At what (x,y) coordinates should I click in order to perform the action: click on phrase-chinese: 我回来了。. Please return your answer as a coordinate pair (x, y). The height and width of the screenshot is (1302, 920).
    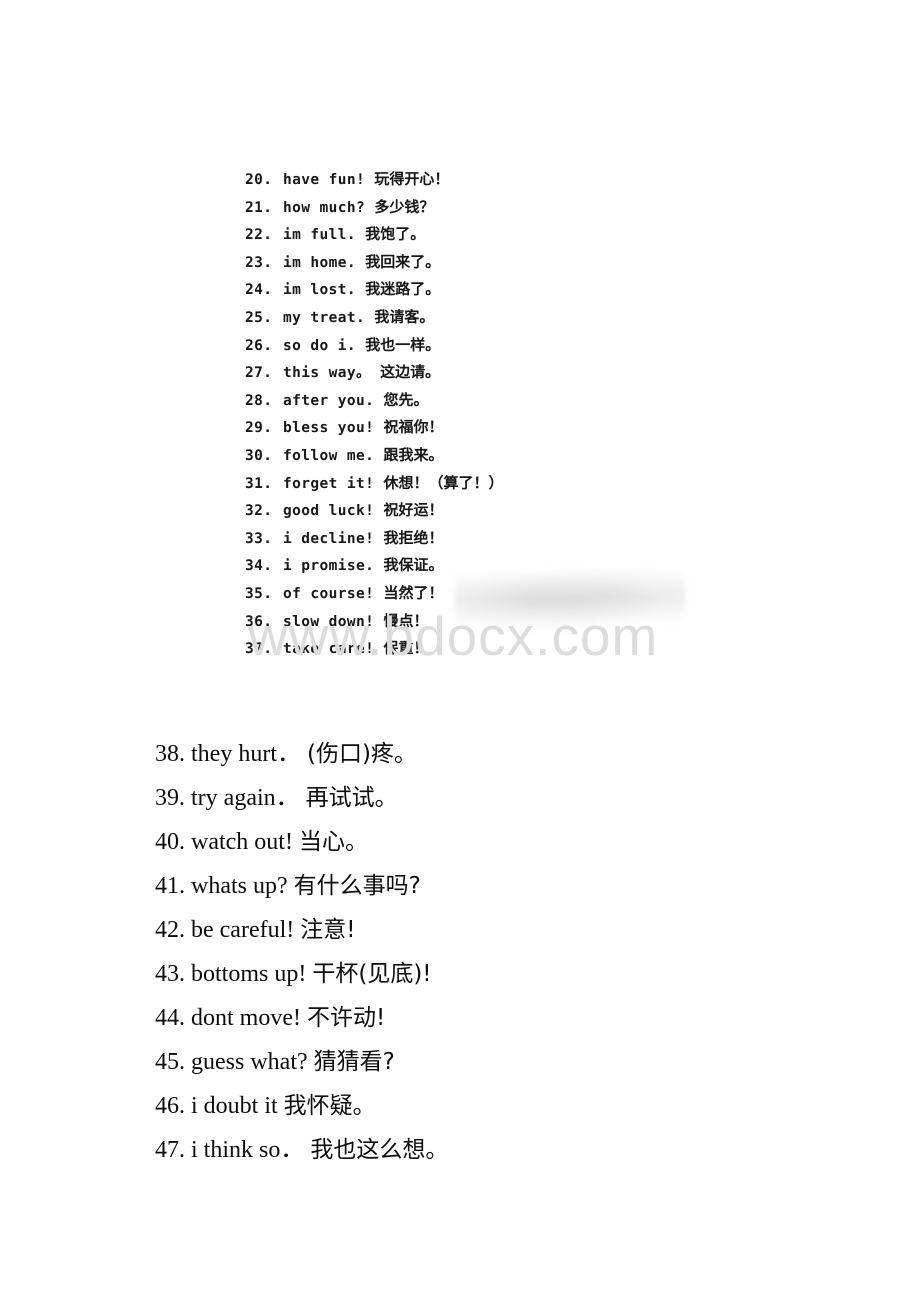
    Looking at the image, I should click on (403, 261).